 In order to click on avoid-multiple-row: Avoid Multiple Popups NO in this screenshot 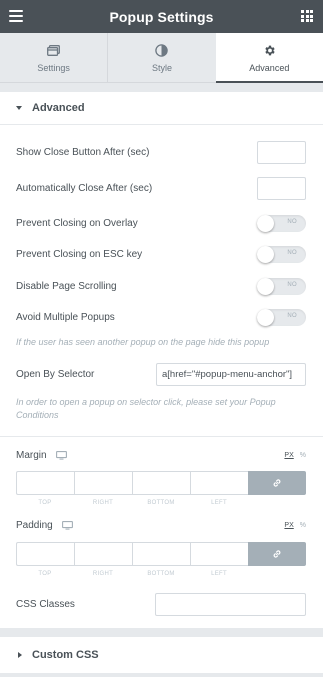, I will do `click(161, 317)`.